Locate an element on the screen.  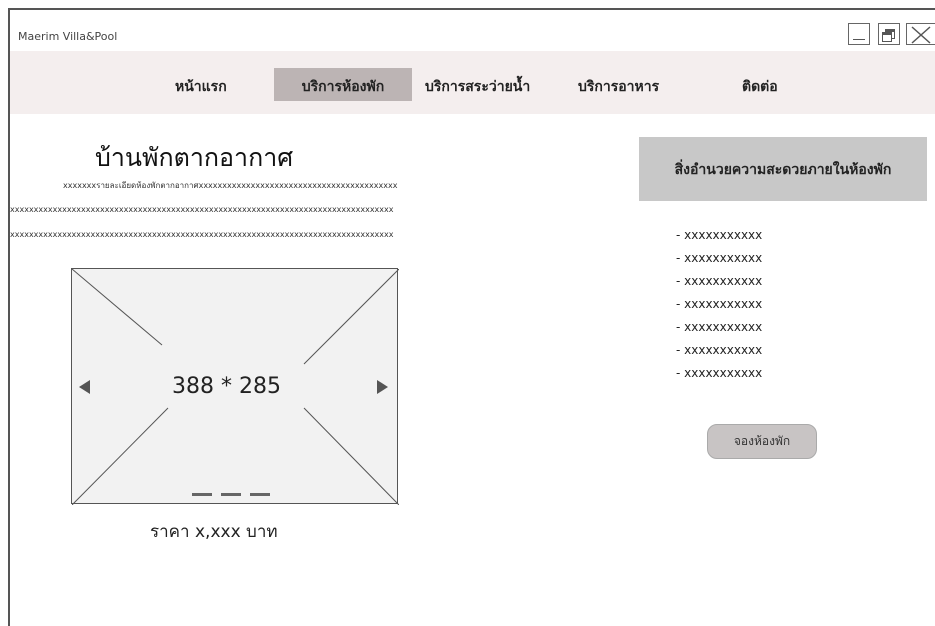
nav-food: บริการอาหาร is located at coordinates (618, 87).